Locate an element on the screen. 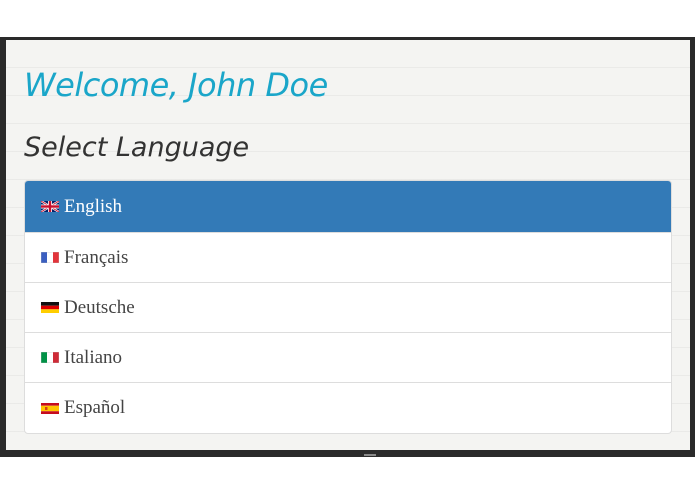  language-label: Italiano is located at coordinates (93, 357).